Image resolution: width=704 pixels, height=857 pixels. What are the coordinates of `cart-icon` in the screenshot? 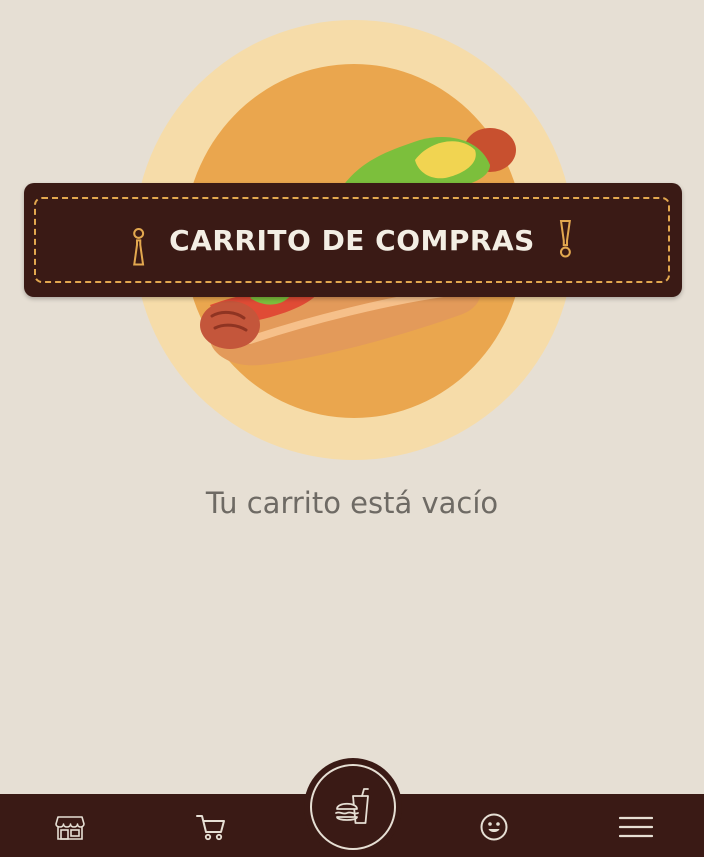 It's located at (210, 828).